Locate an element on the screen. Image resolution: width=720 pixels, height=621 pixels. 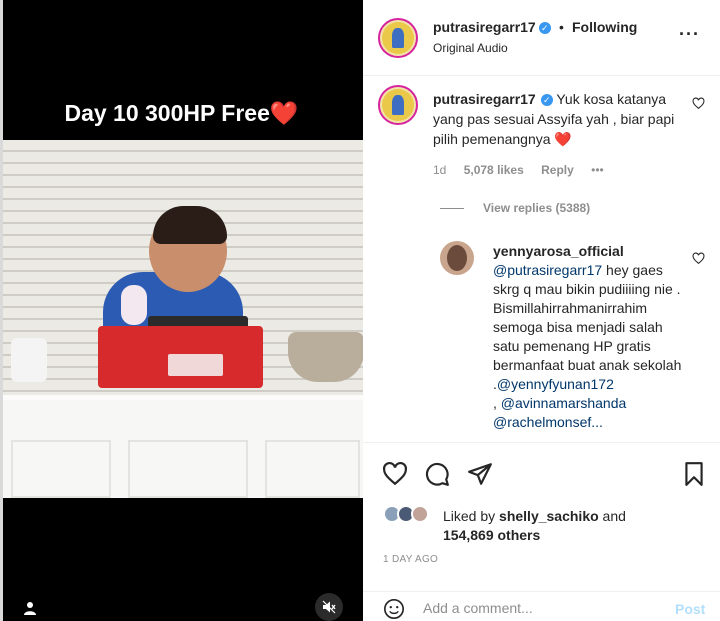
speaker-muted-icon is located at coordinates (329, 607).